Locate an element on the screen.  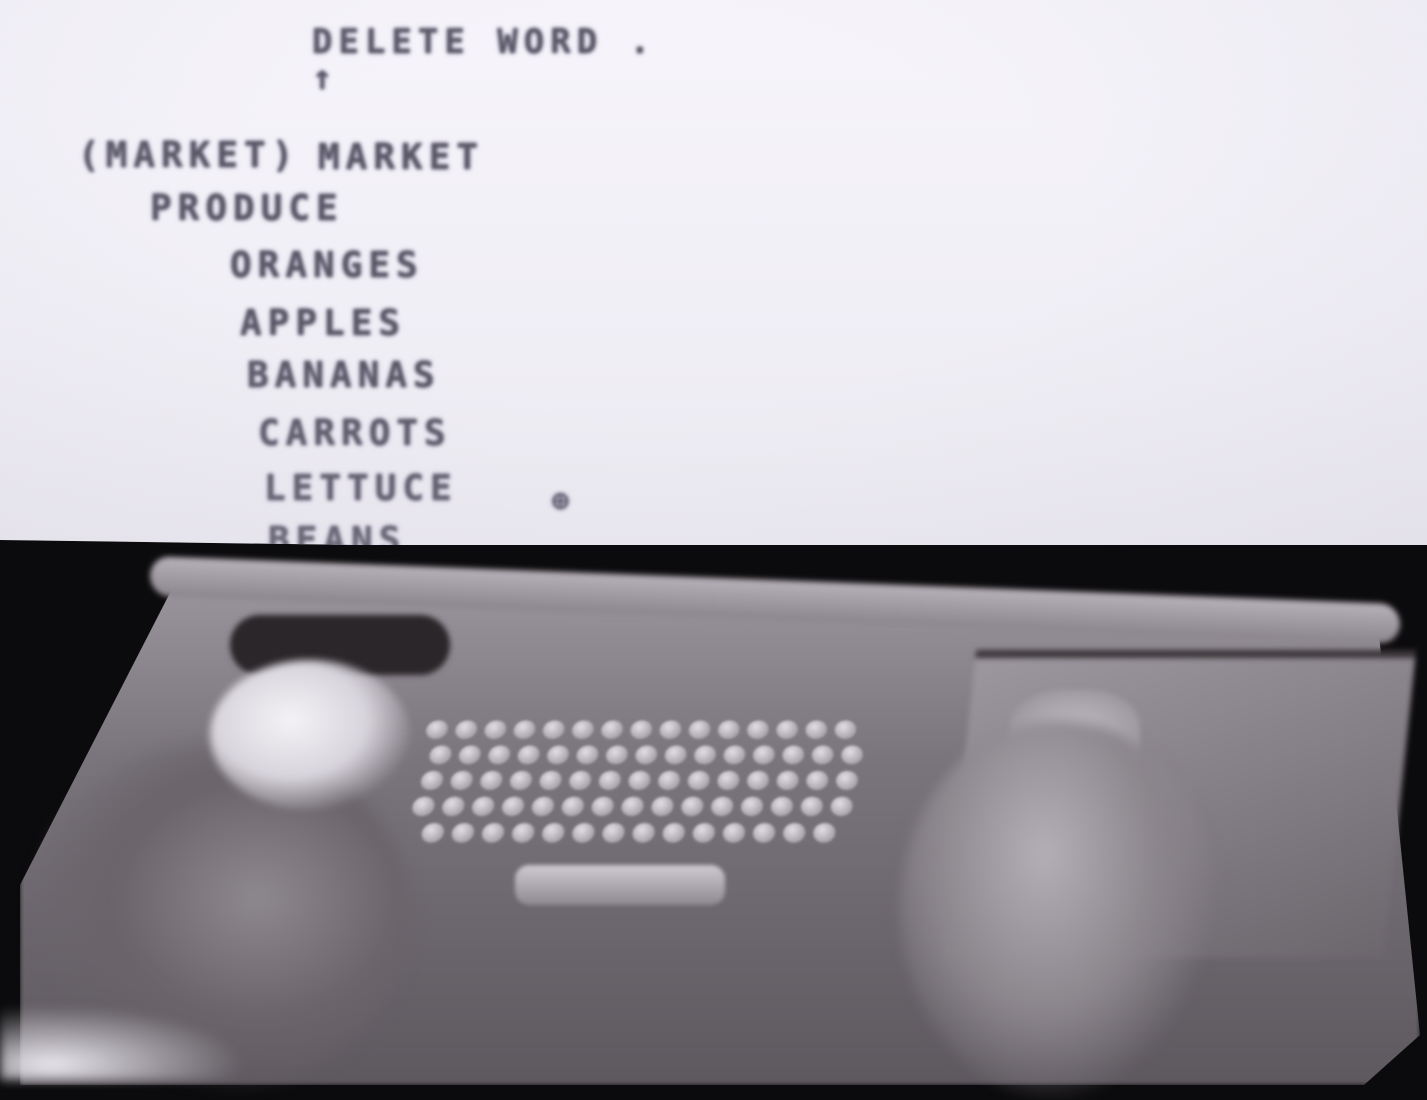
outline-item: BANANAS is located at coordinates (344, 375).